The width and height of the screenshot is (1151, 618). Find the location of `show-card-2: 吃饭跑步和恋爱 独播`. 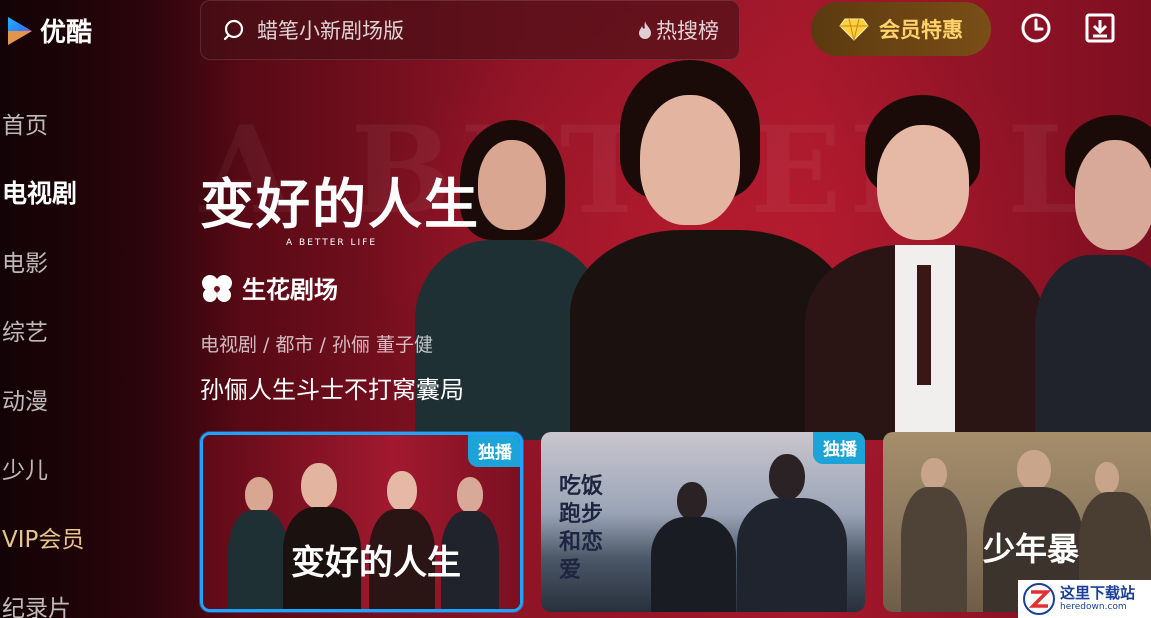

show-card-2: 吃饭跑步和恋爱 独播 is located at coordinates (703, 522).